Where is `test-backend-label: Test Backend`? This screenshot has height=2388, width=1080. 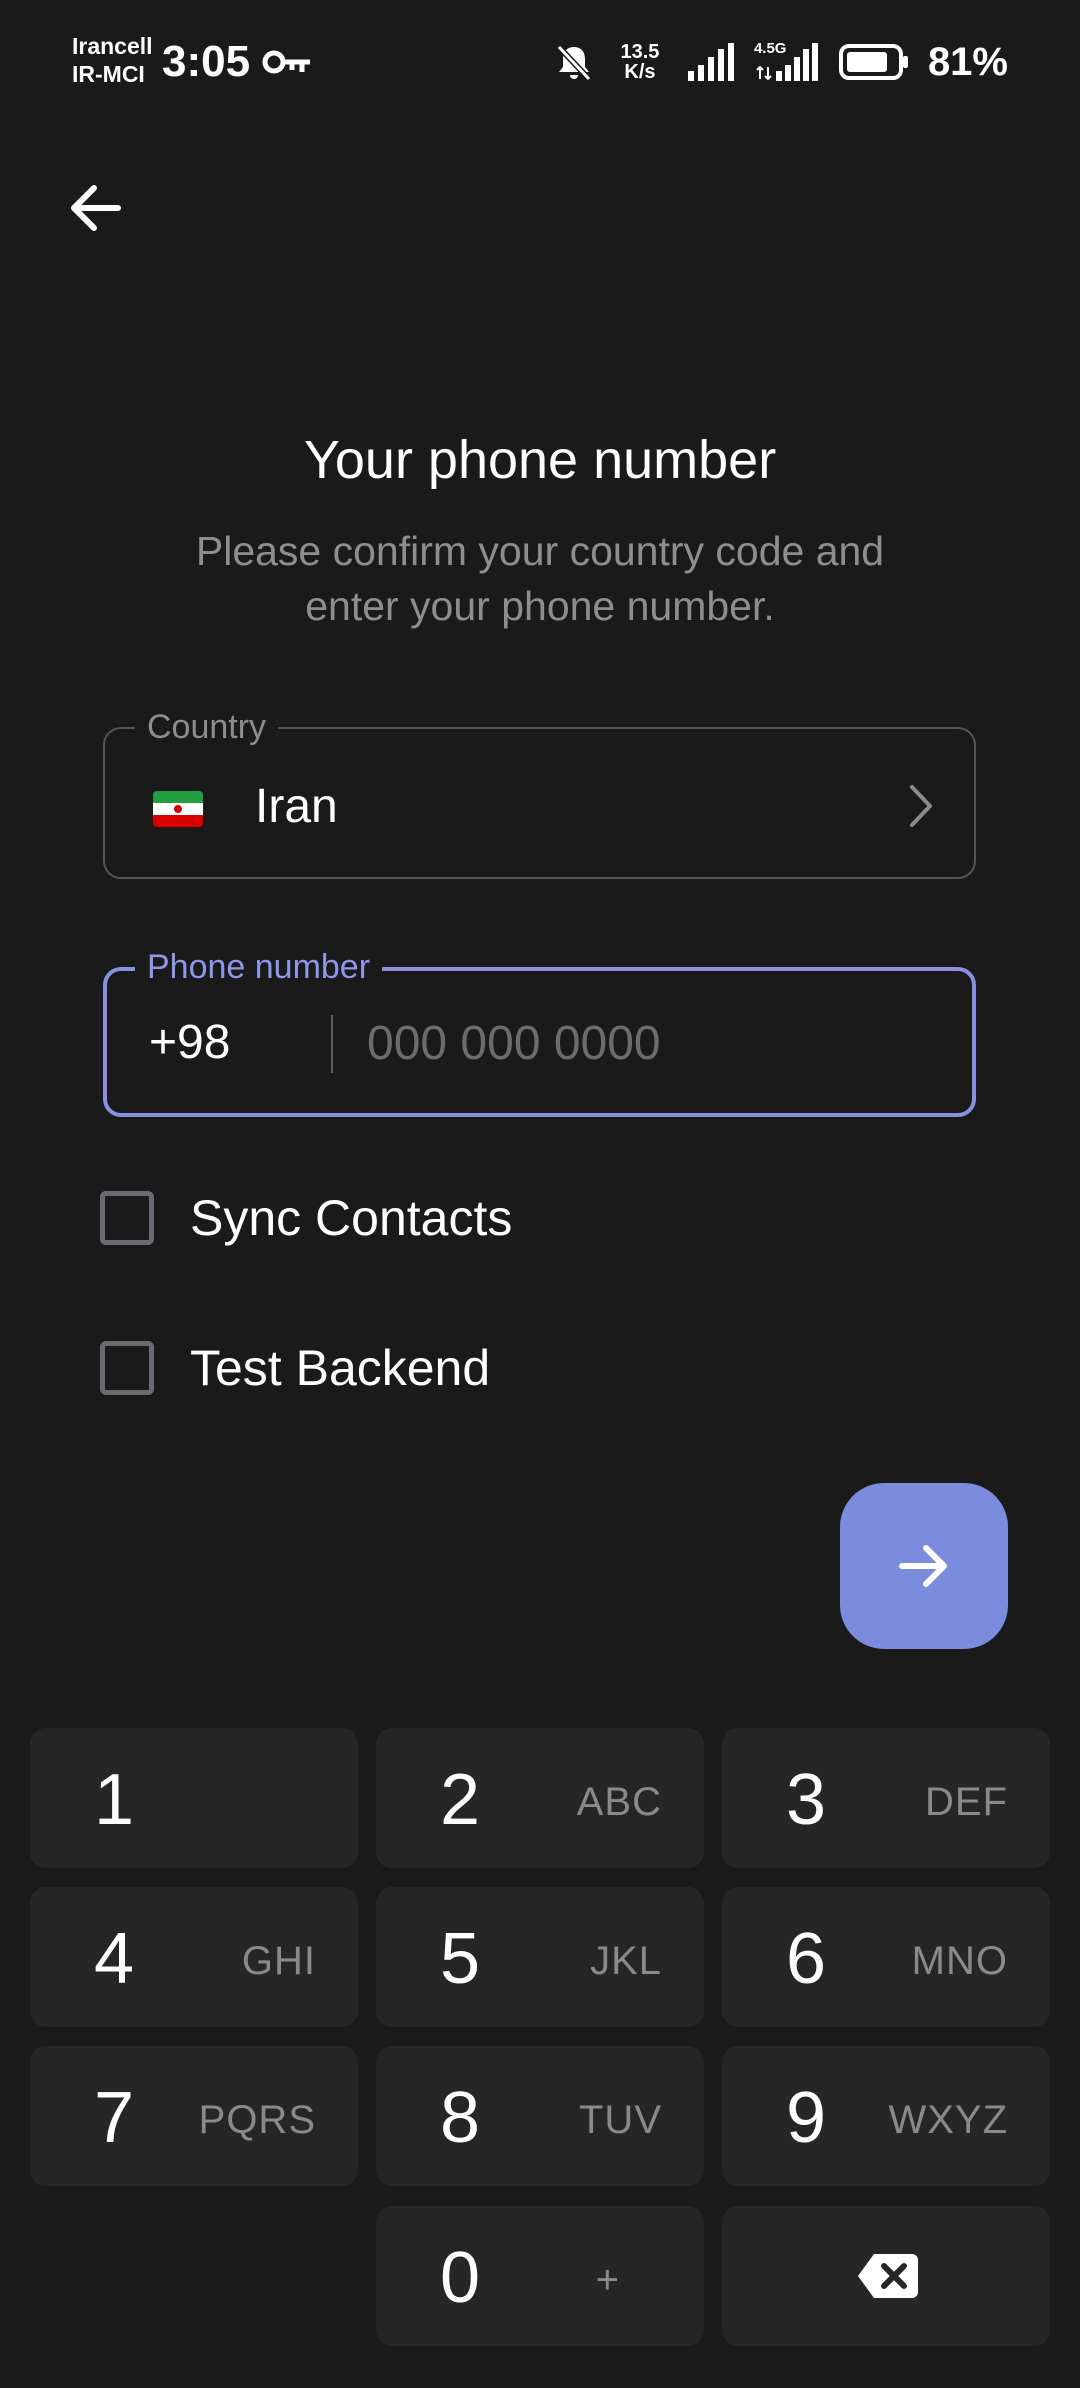
test-backend-label: Test Backend is located at coordinates (340, 1368).